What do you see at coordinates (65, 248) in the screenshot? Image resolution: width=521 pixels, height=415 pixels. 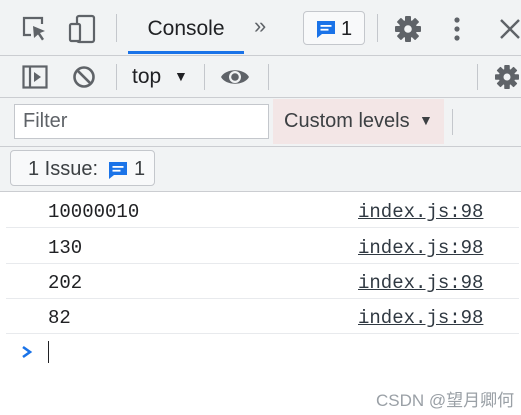 I see `console-message-text: 130` at bounding box center [65, 248].